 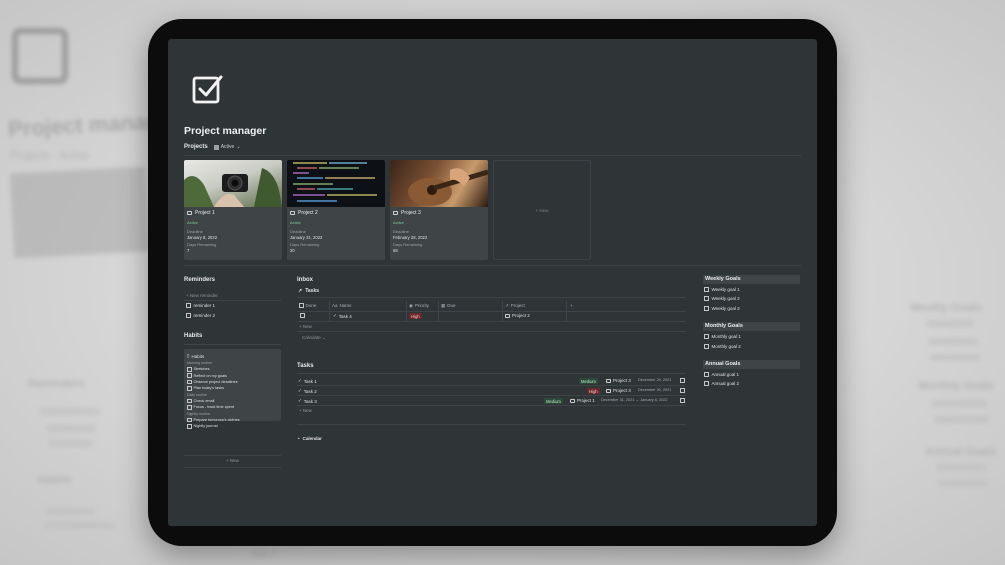 I want to click on deadline-value: January 8, 2022, so click(x=202, y=237).